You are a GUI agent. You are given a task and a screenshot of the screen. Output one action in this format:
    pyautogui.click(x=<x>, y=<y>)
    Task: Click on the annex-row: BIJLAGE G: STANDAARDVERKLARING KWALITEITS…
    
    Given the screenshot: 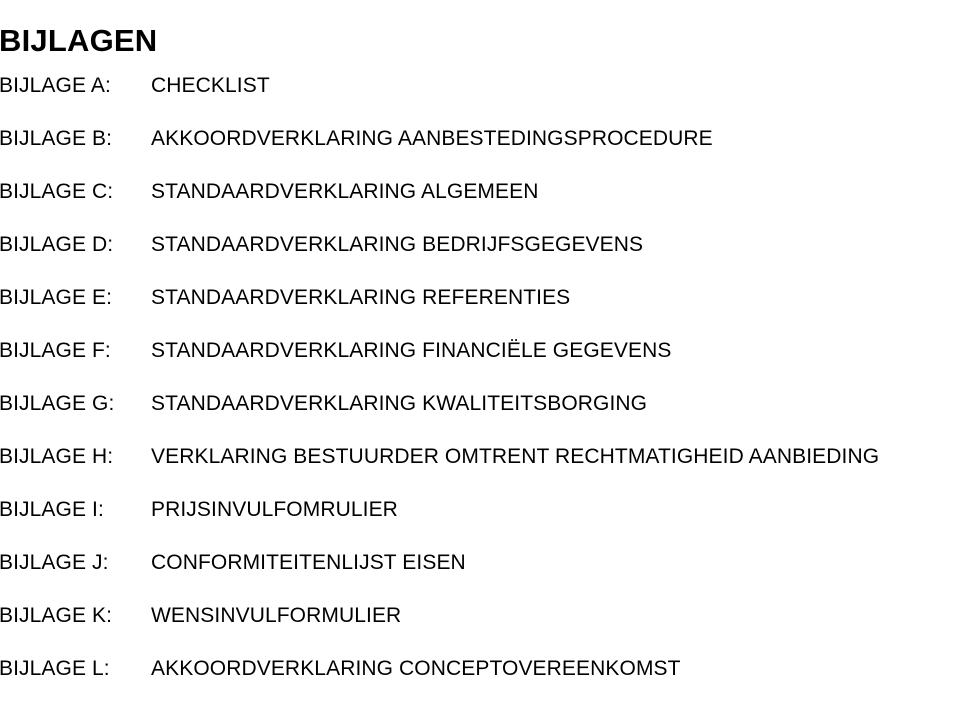 What is the action you would take?
    pyautogui.click(x=479, y=417)
    